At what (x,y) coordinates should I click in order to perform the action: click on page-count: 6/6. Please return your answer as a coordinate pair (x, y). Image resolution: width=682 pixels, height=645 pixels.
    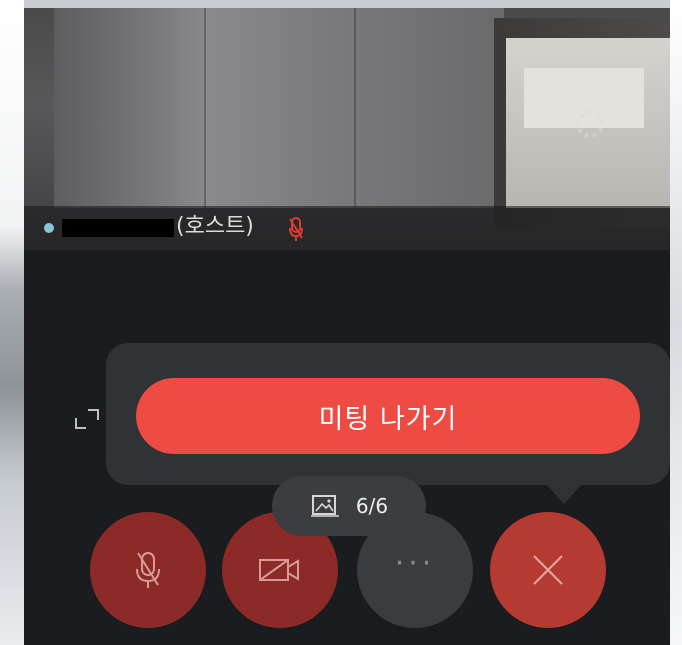
    Looking at the image, I should click on (372, 506).